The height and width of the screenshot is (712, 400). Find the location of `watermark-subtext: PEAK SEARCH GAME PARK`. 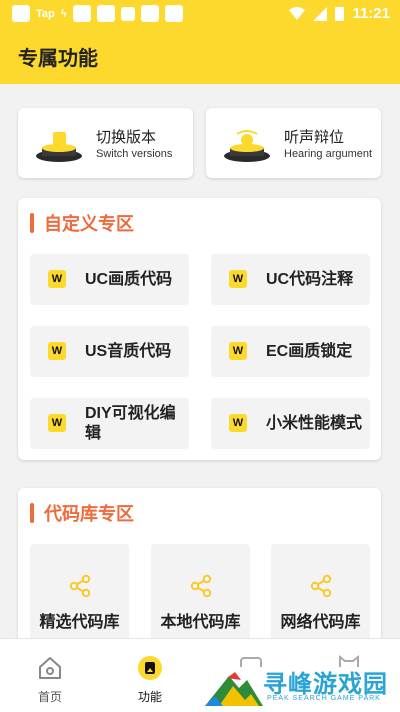

watermark-subtext: PEAK SEARCH GAME PARK is located at coordinates (324, 698).